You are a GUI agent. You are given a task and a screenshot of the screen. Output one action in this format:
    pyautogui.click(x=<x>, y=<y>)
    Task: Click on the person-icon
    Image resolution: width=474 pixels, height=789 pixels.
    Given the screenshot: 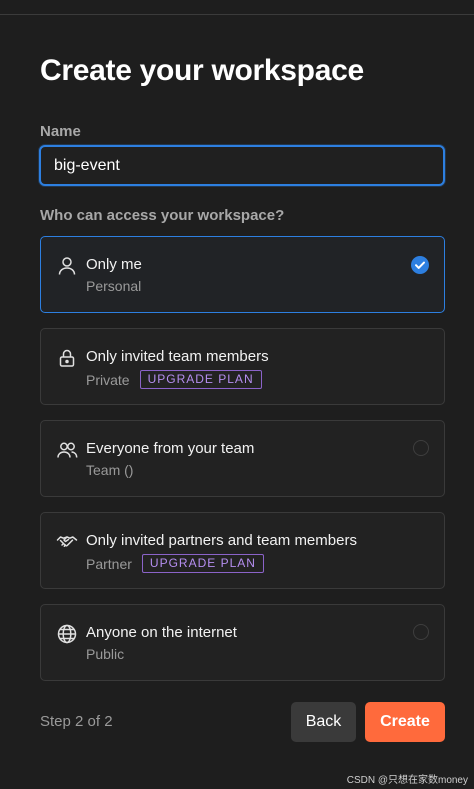 What is the action you would take?
    pyautogui.click(x=67, y=266)
    